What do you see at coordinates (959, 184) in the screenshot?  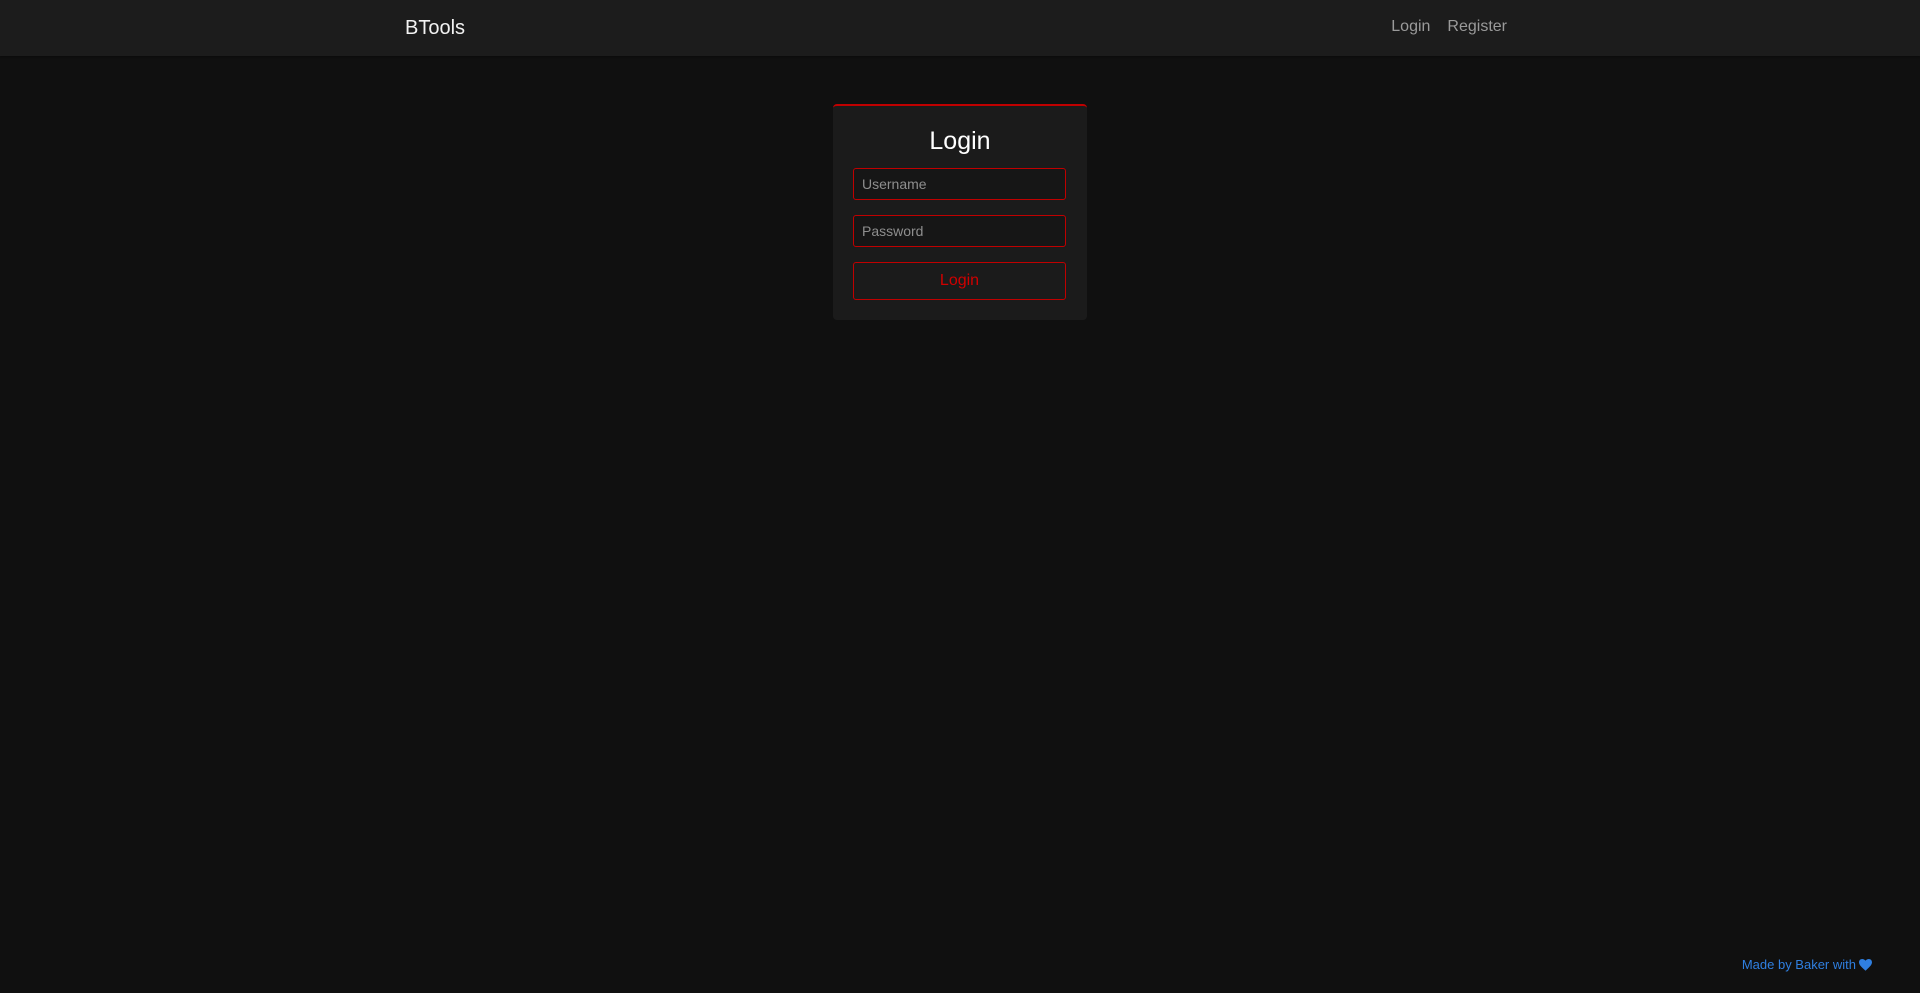 I see `username-input` at bounding box center [959, 184].